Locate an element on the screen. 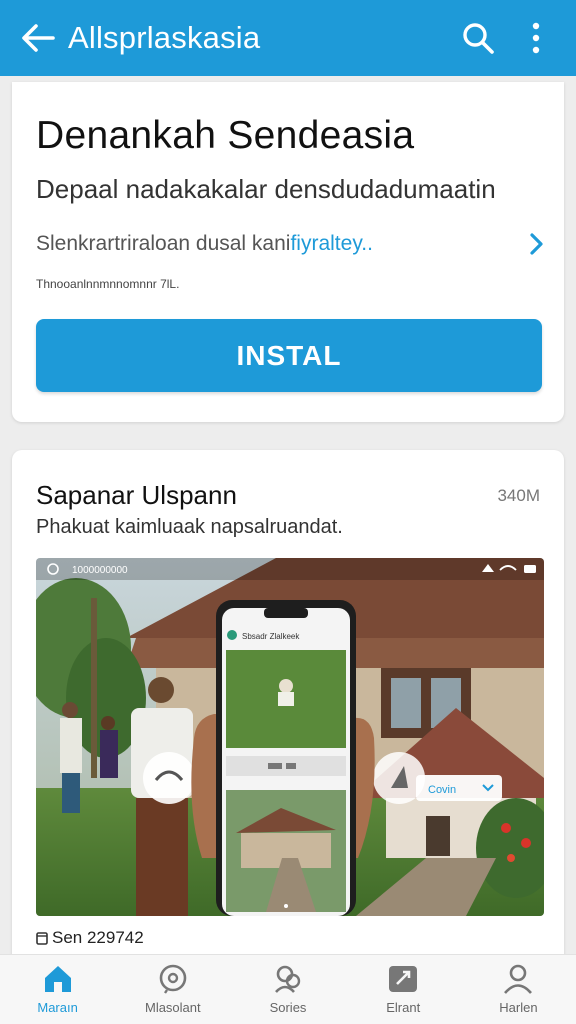 The width and height of the screenshot is (576, 1024). nav-item-updates: Elrant is located at coordinates (403, 989).